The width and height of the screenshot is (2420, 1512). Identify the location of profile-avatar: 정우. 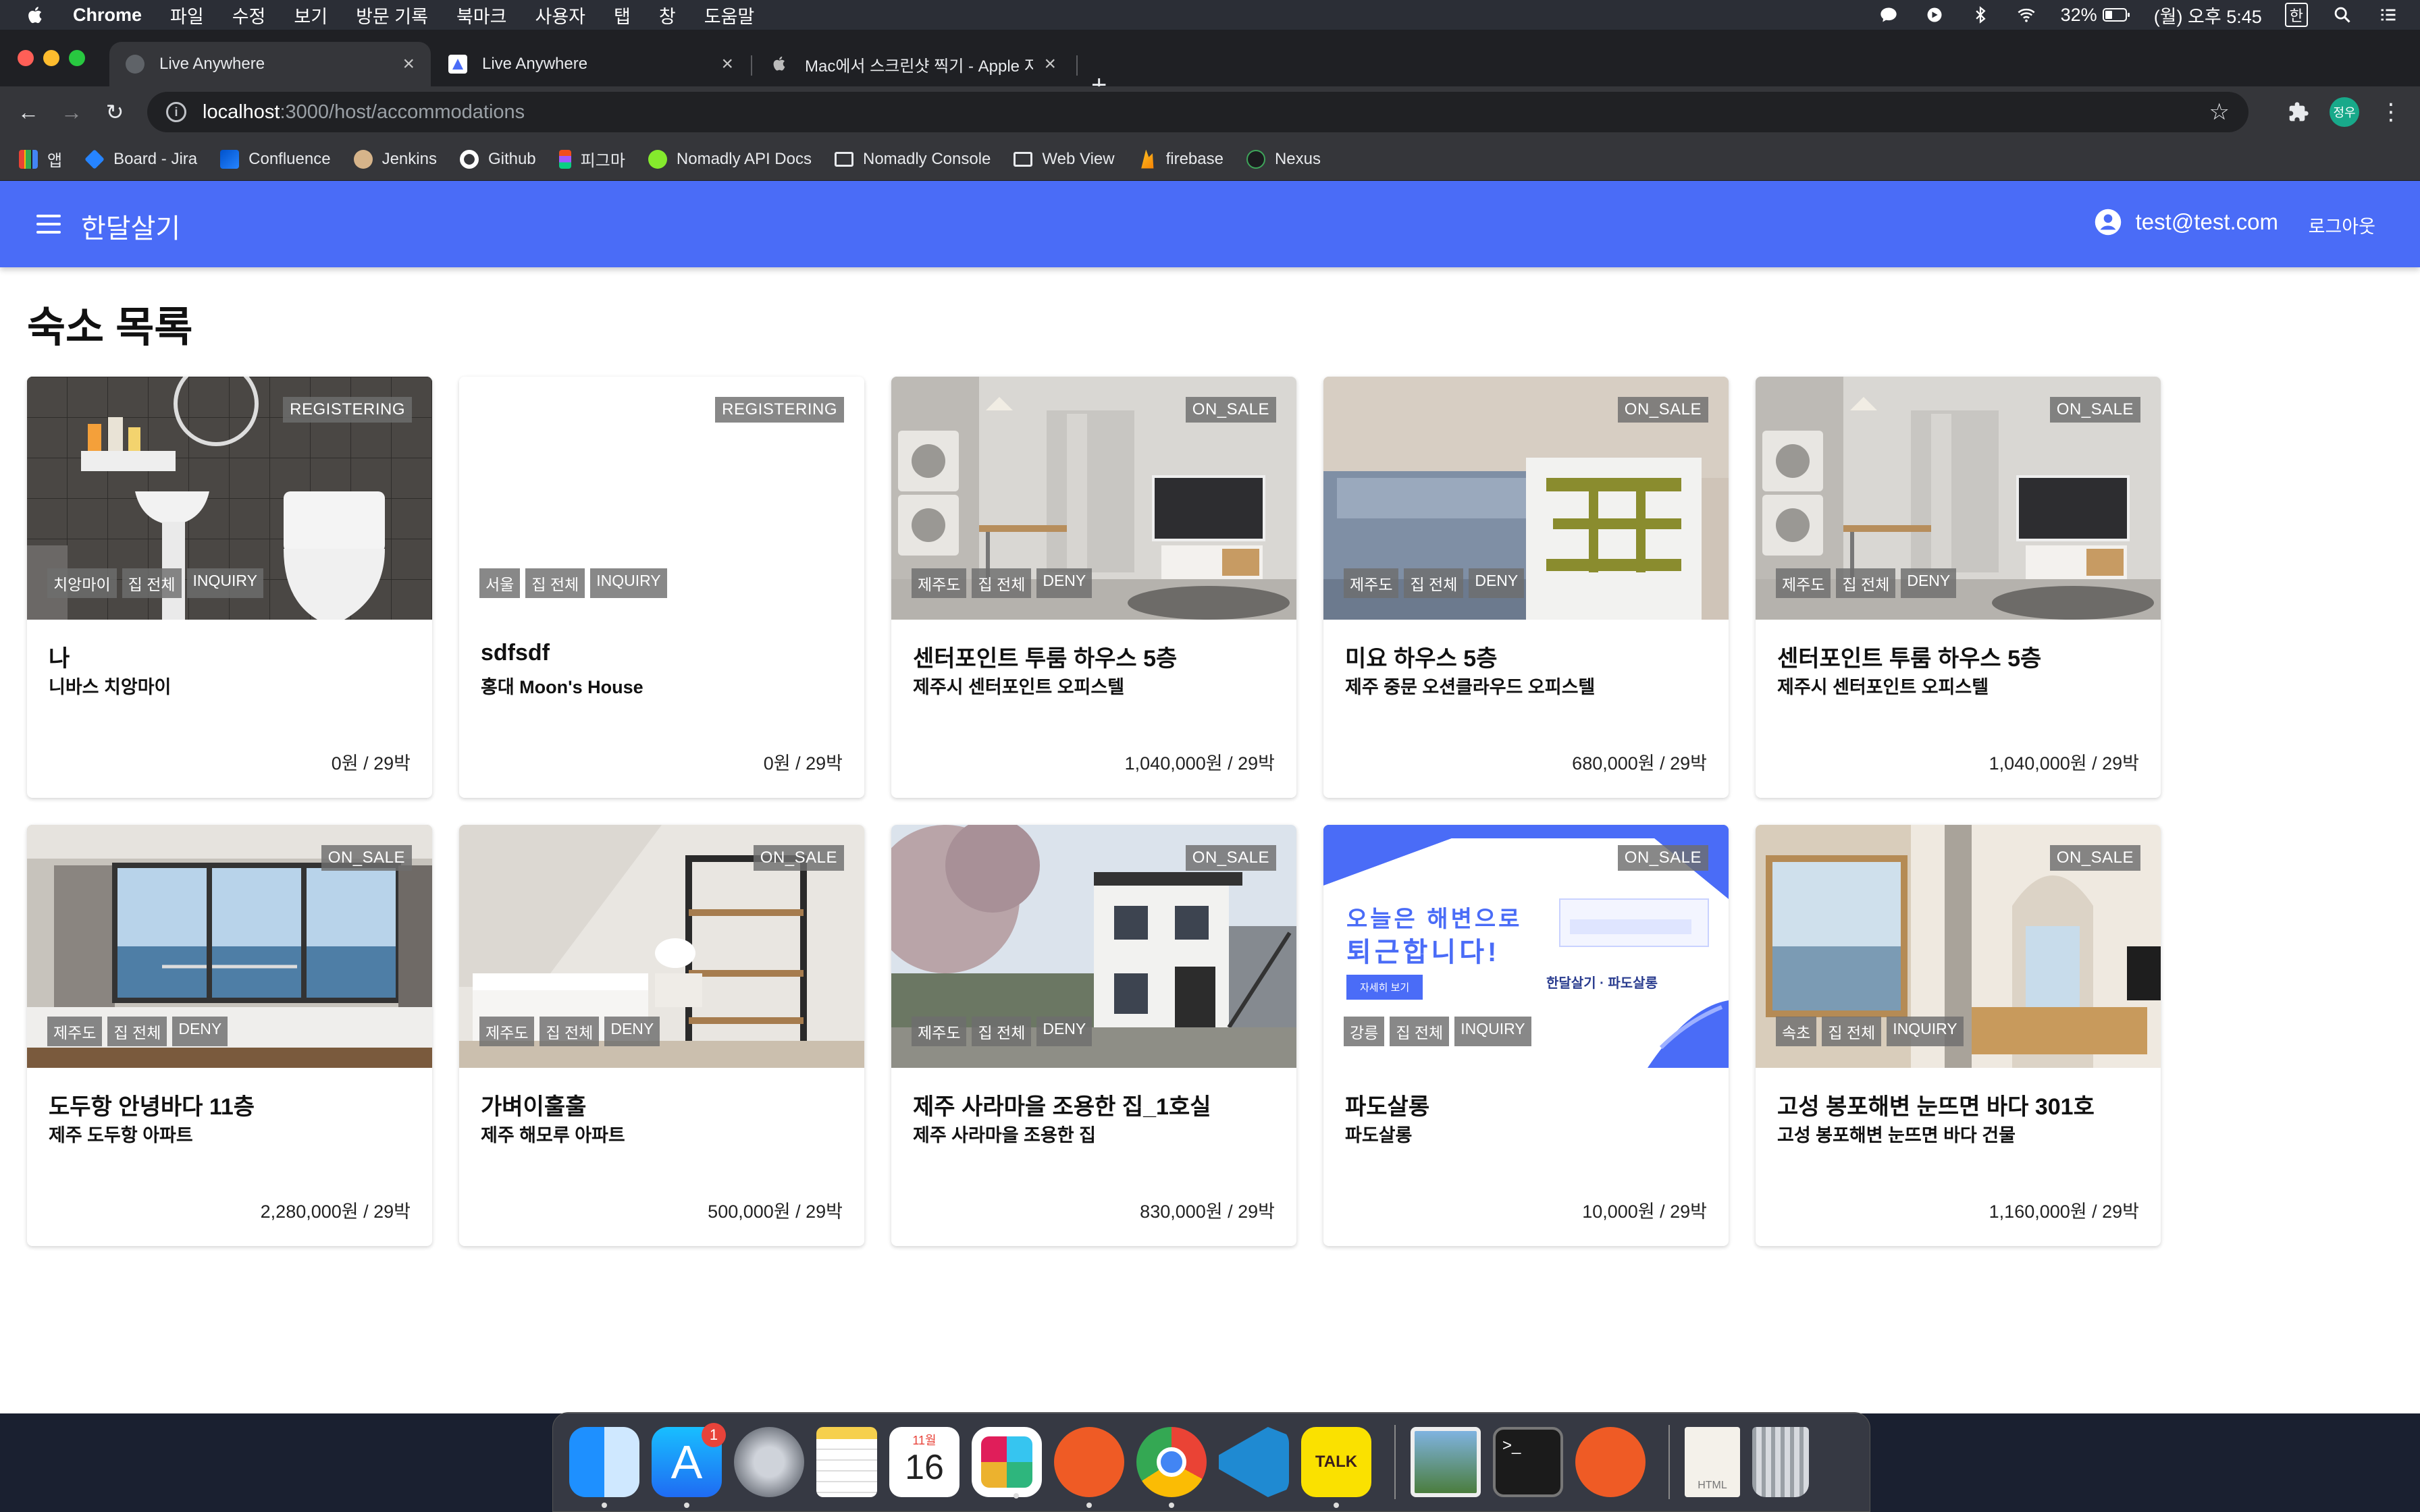
(2344, 112).